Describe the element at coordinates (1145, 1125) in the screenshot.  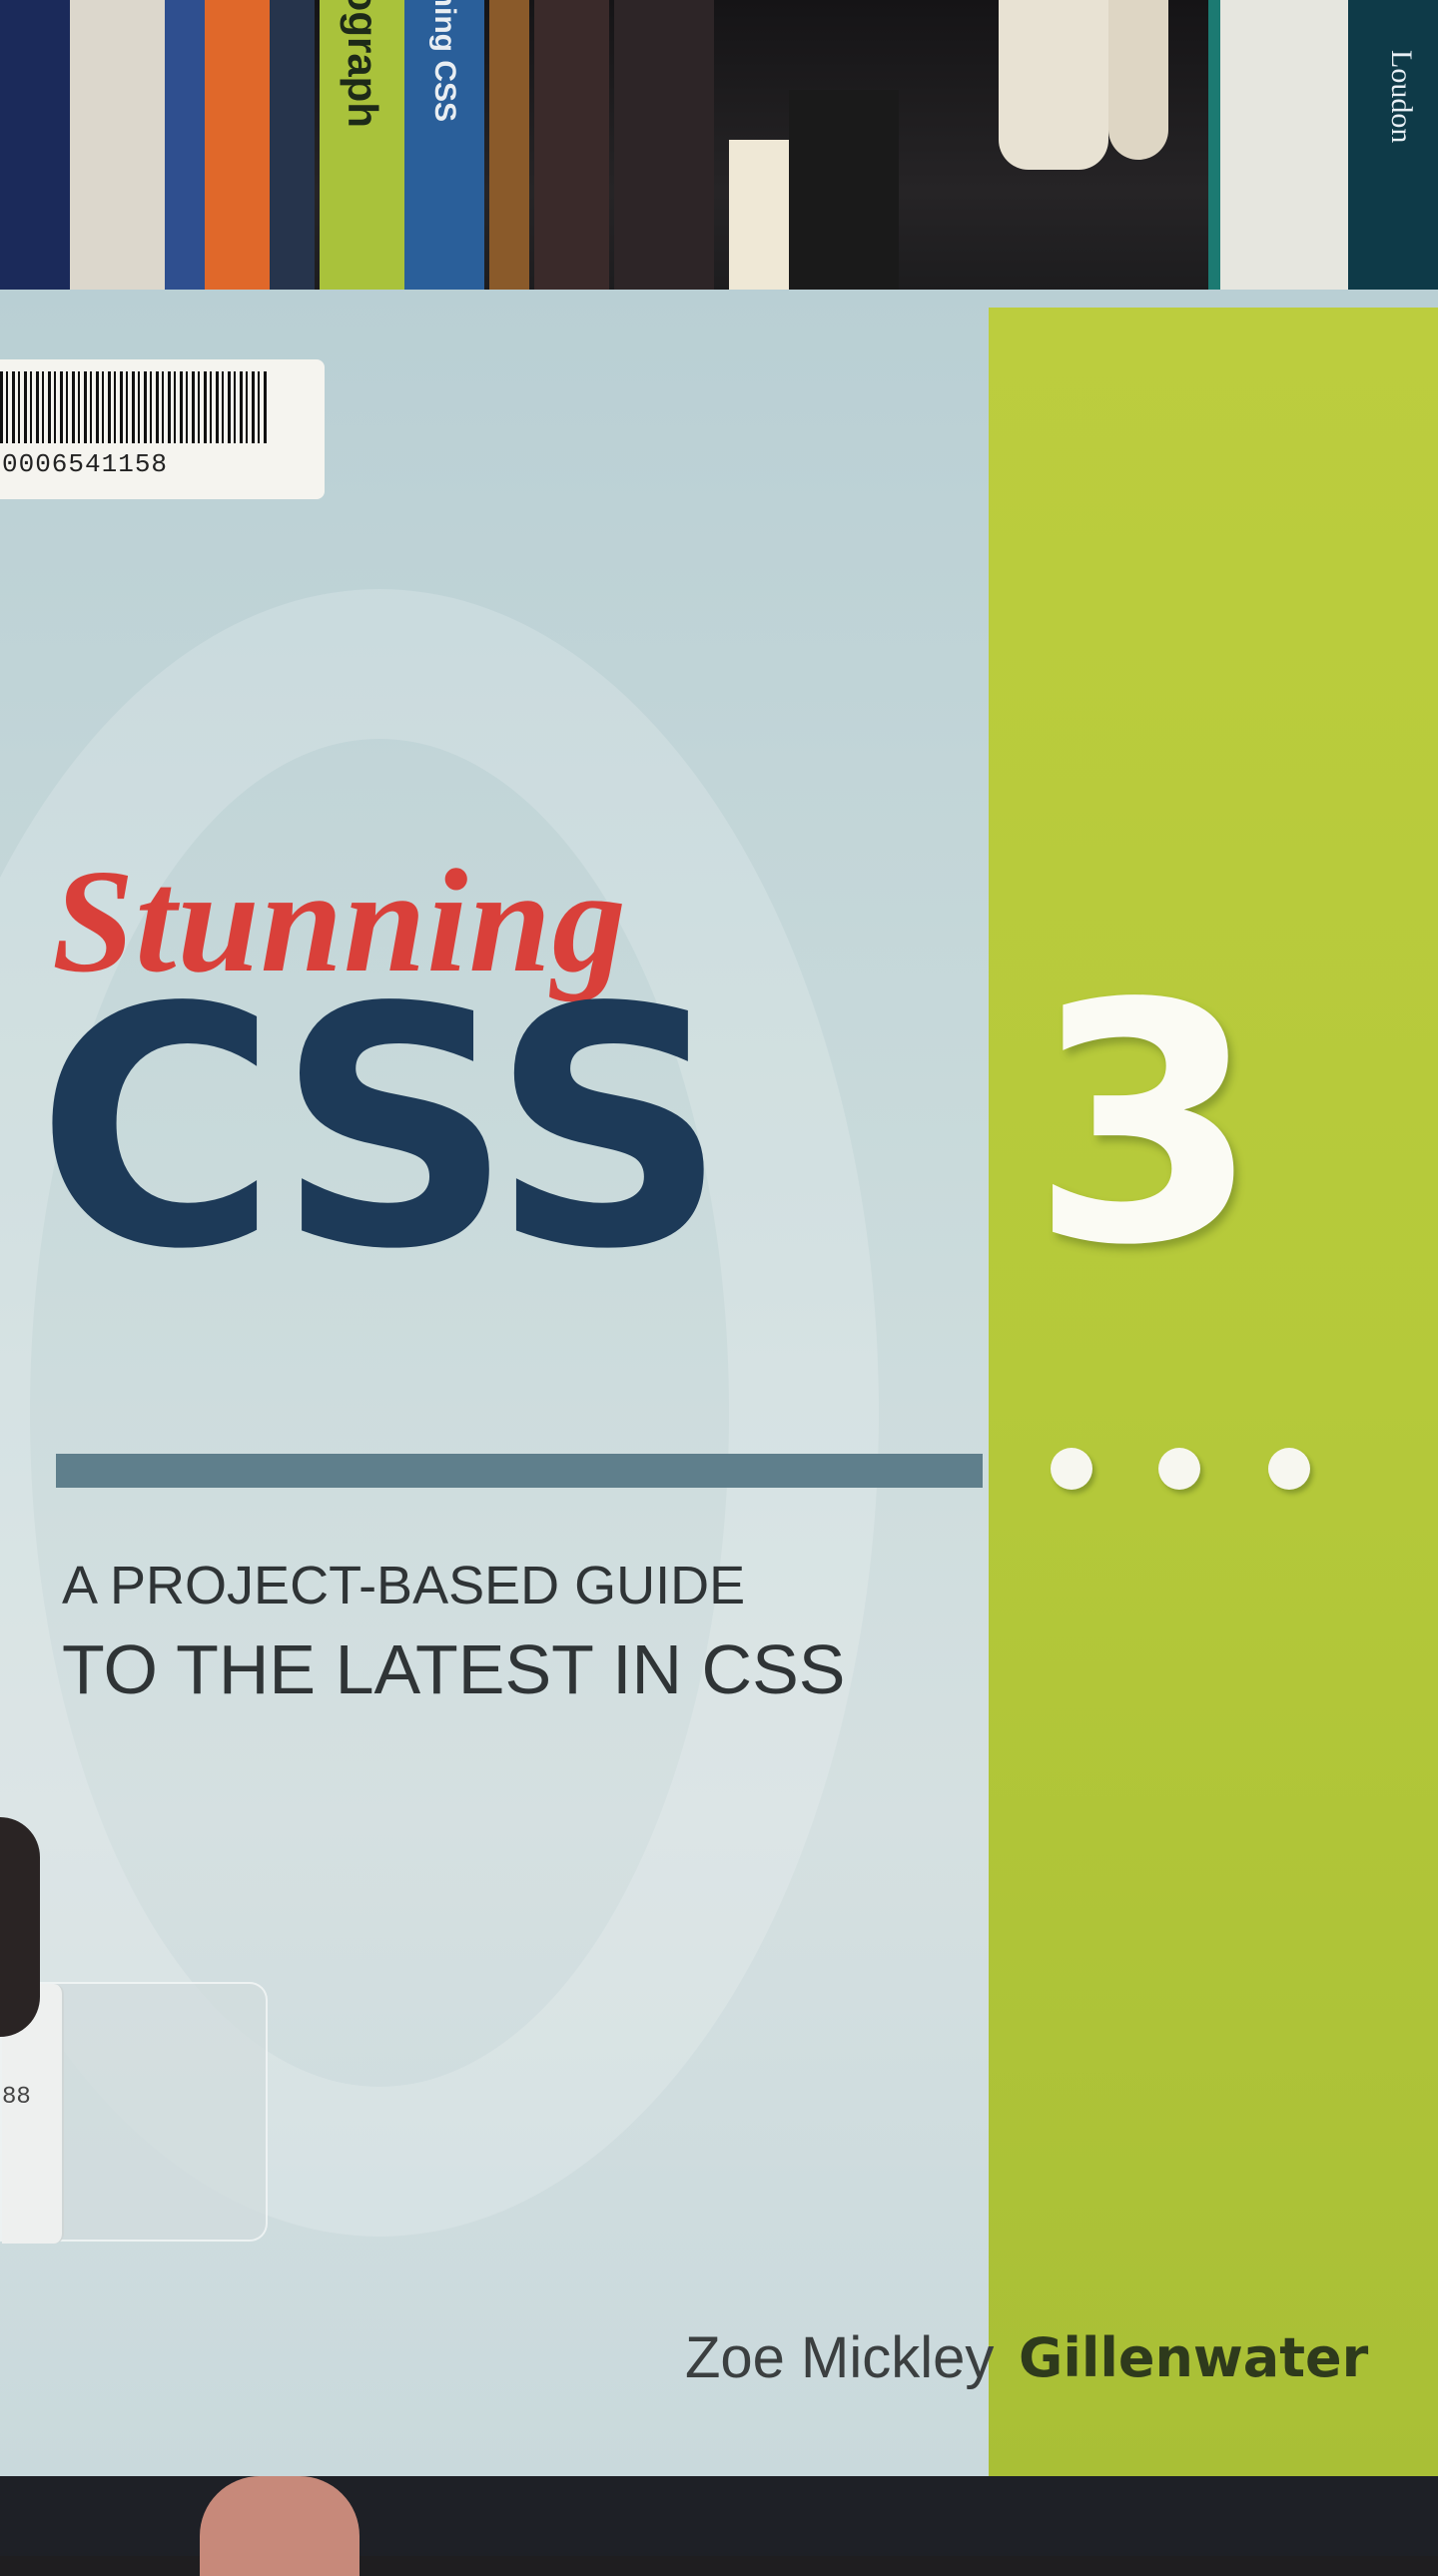
I see `title-three: 3` at that location.